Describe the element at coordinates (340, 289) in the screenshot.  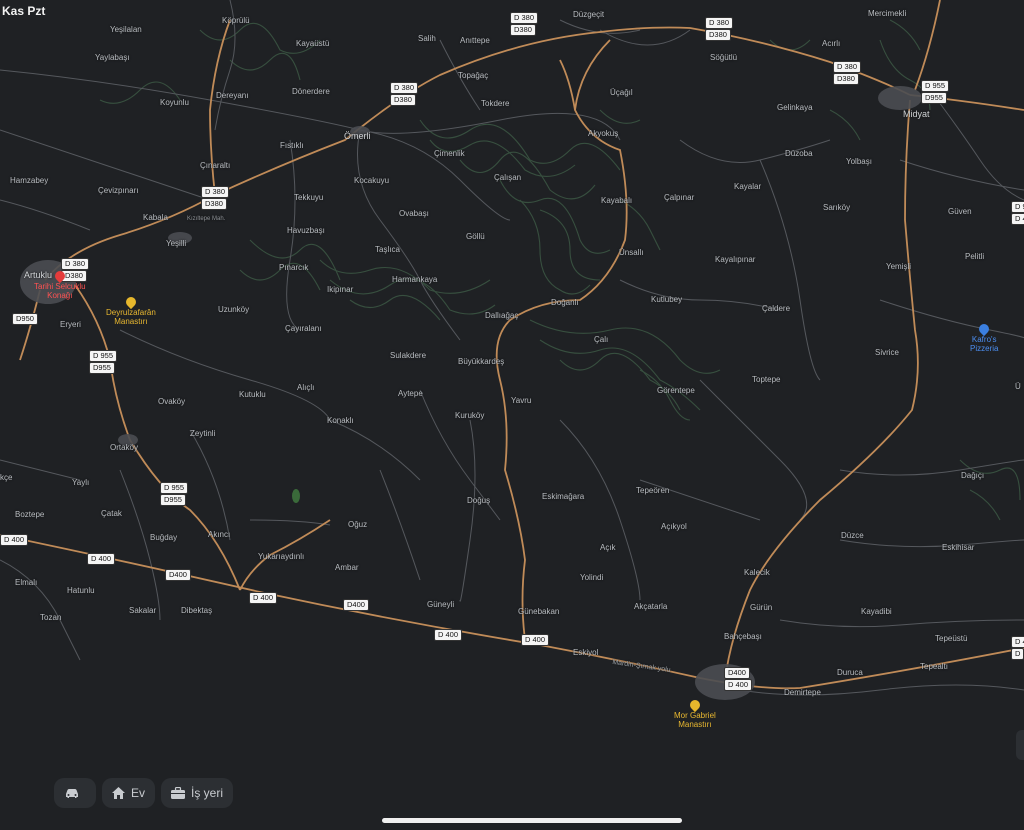
I see `place-label: Ikipınar` at that location.